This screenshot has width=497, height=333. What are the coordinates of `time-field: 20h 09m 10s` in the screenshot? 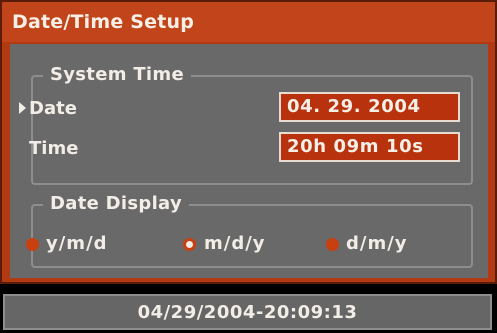 It's located at (369, 147).